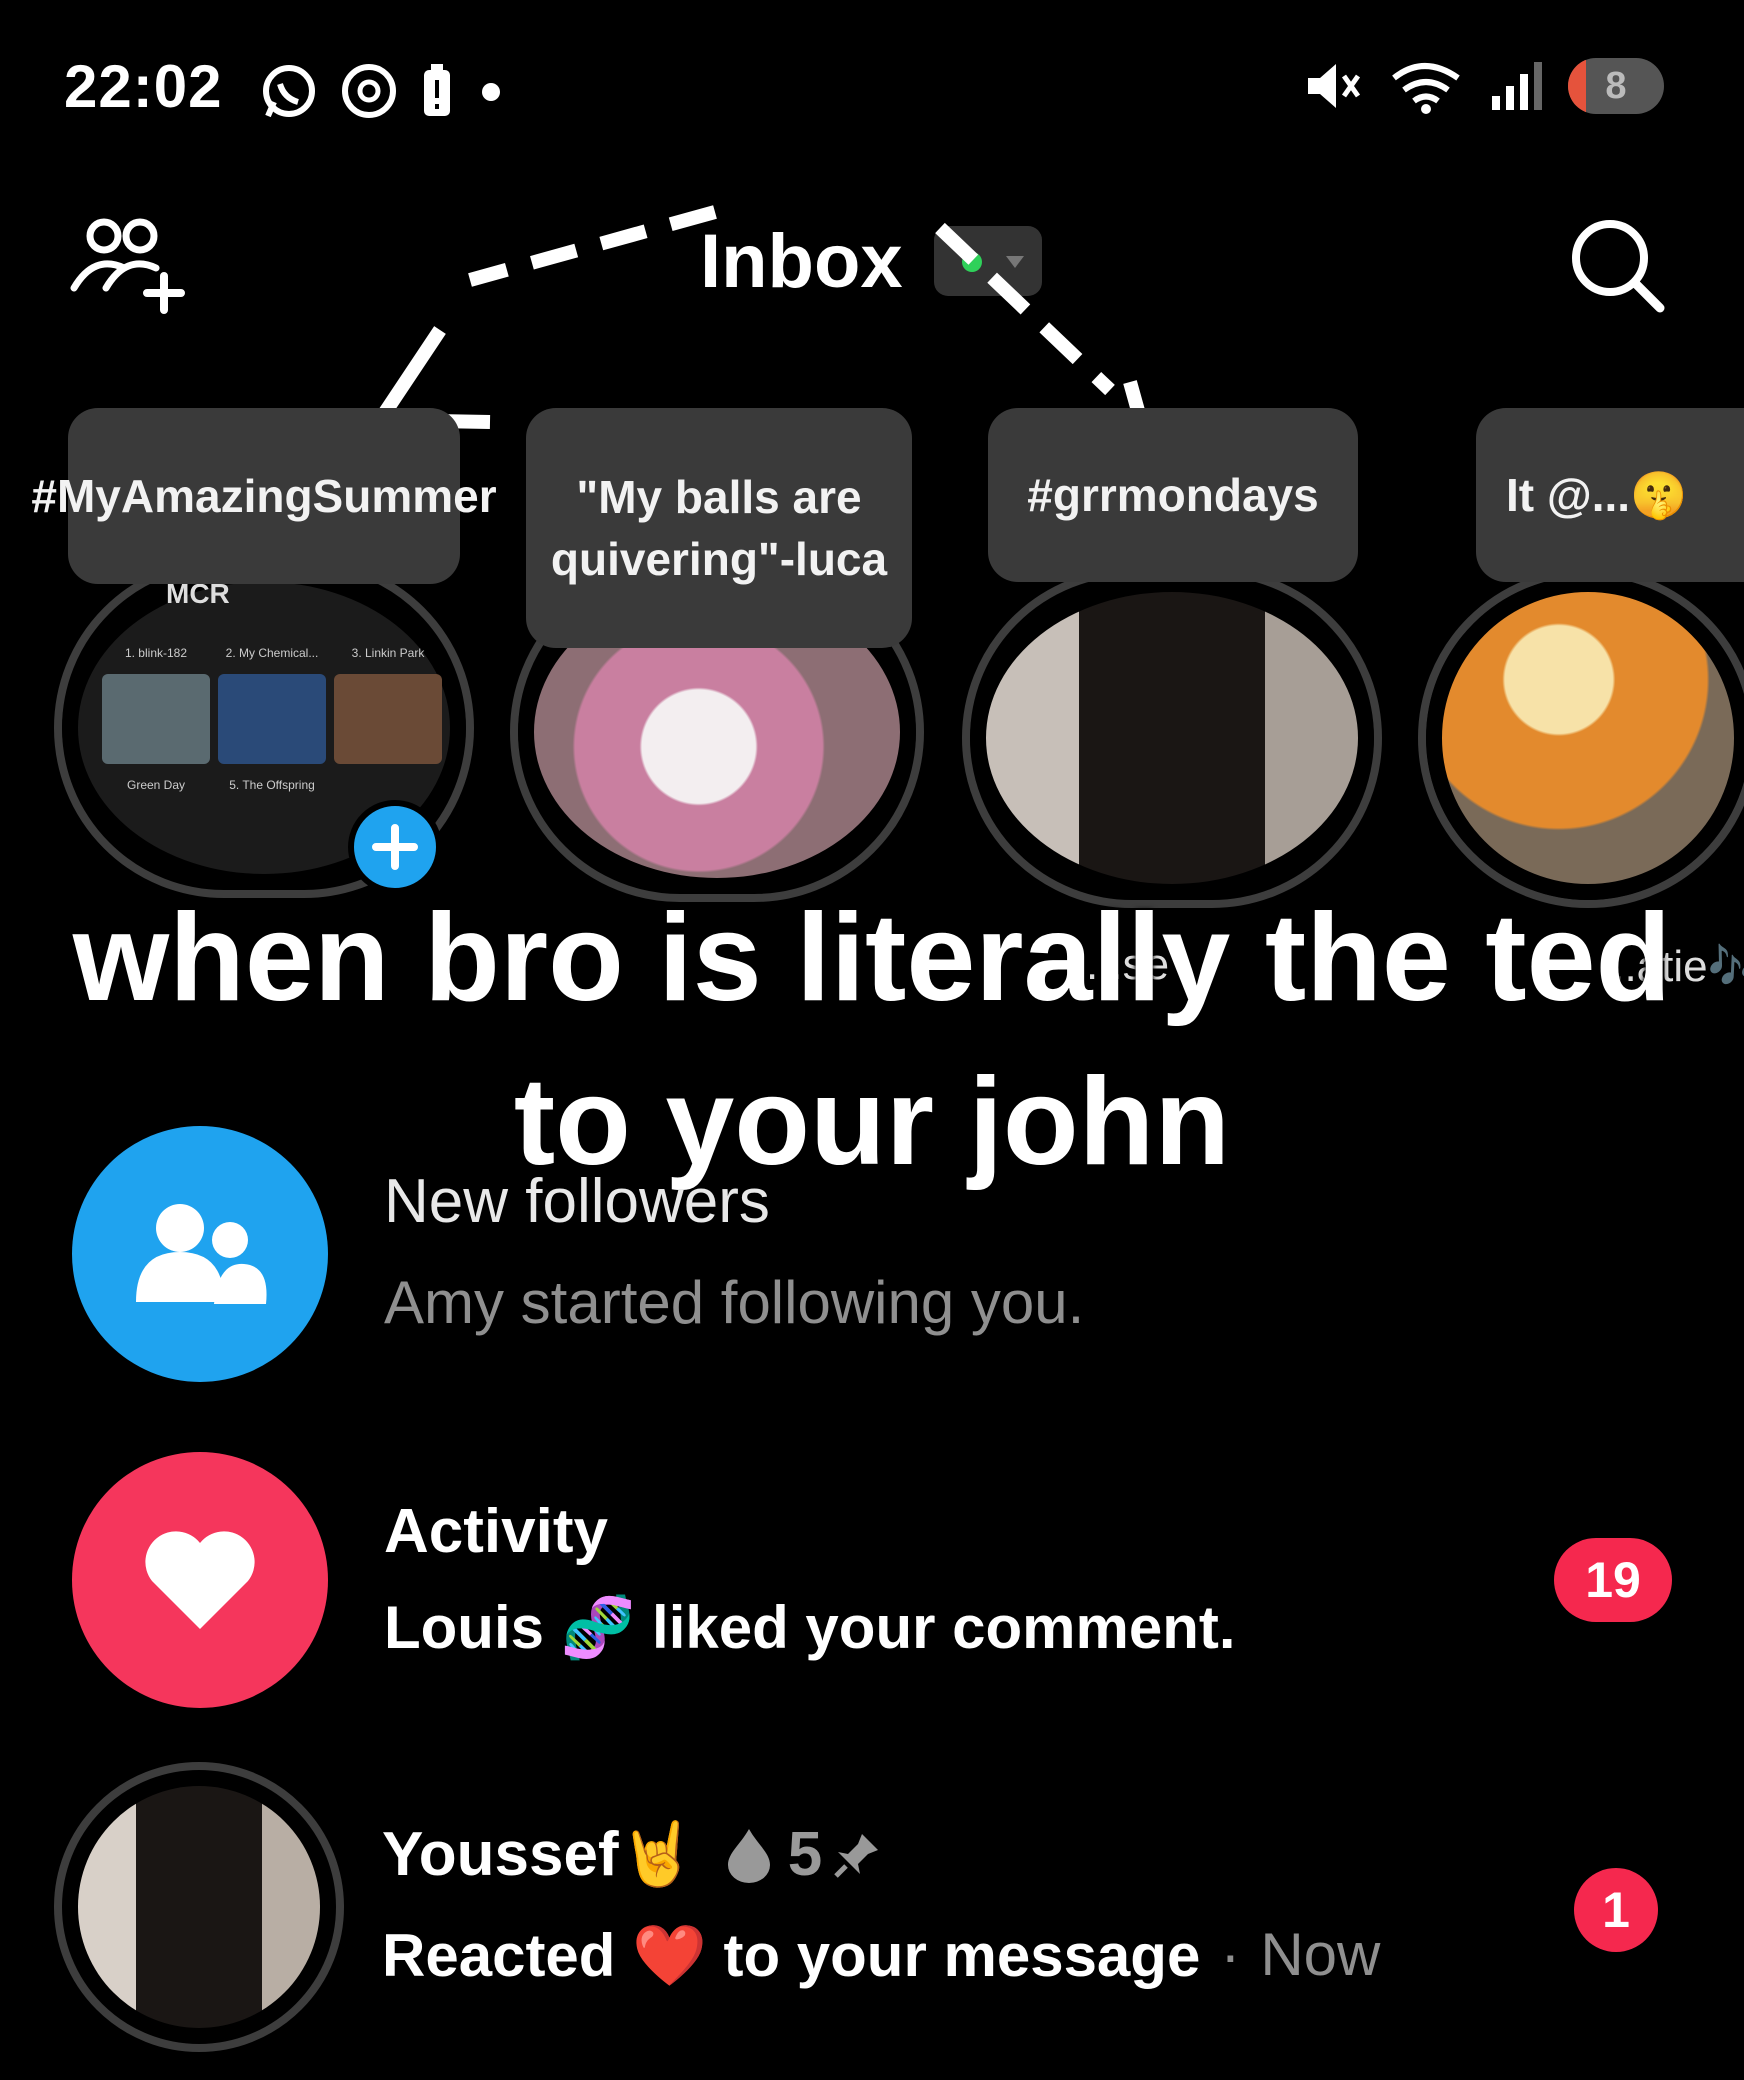  What do you see at coordinates (872, 1250) in the screenshot?
I see `list-item-new-followers: New followers Amy started following you.` at bounding box center [872, 1250].